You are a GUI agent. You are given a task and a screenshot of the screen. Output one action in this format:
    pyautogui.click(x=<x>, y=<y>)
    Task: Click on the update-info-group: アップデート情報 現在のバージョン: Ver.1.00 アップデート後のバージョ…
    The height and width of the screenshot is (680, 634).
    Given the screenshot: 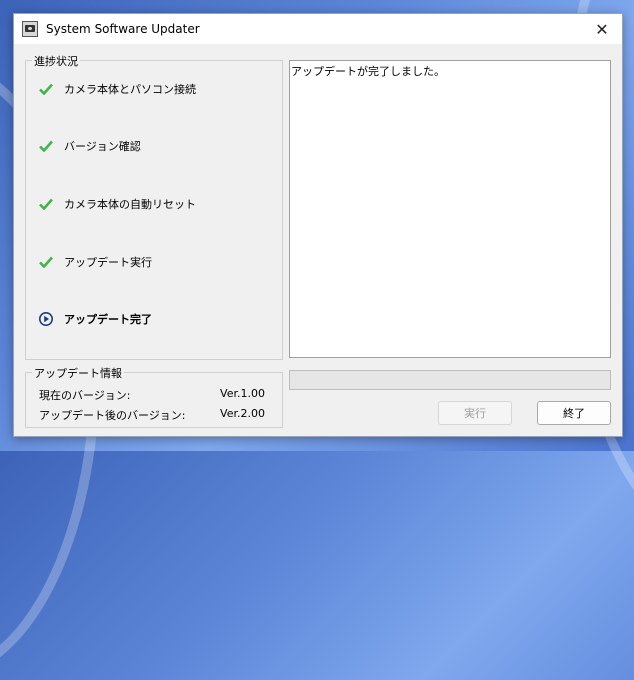 What is the action you would take?
    pyautogui.click(x=154, y=396)
    